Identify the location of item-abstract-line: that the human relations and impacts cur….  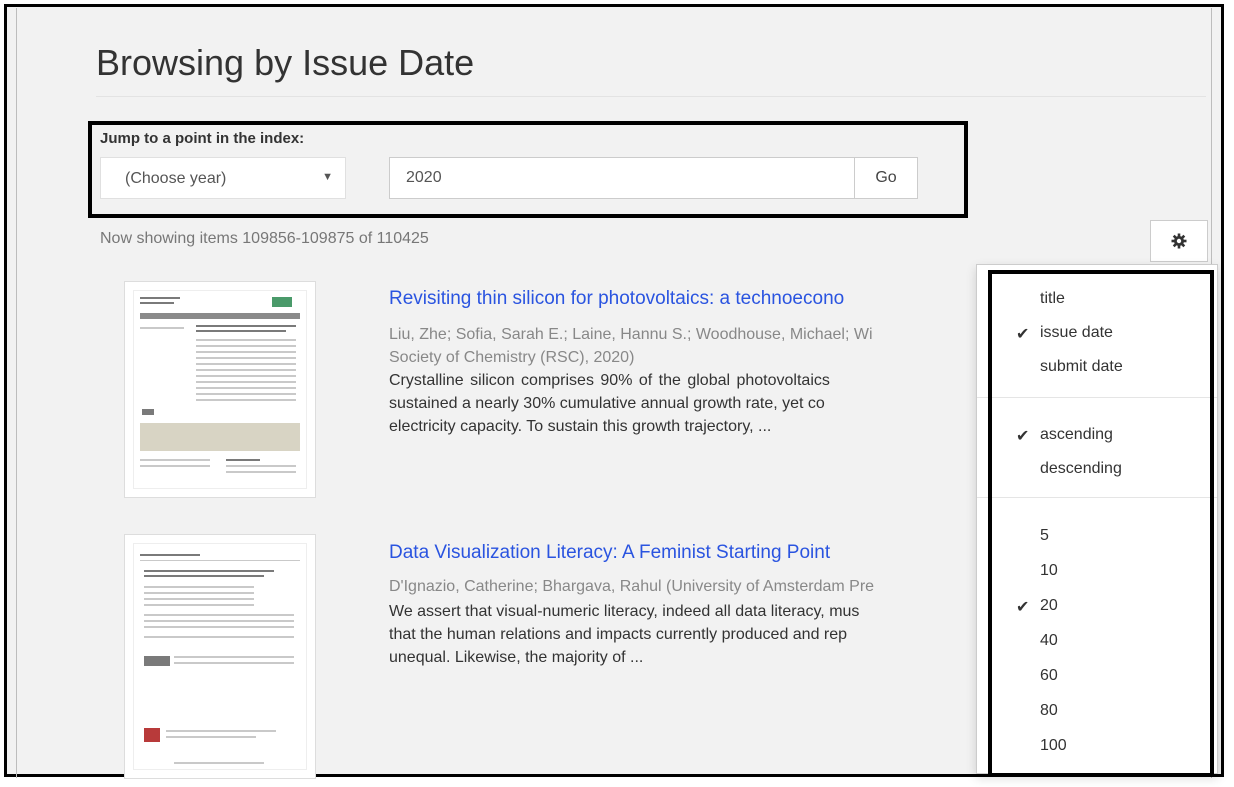
(618, 634).